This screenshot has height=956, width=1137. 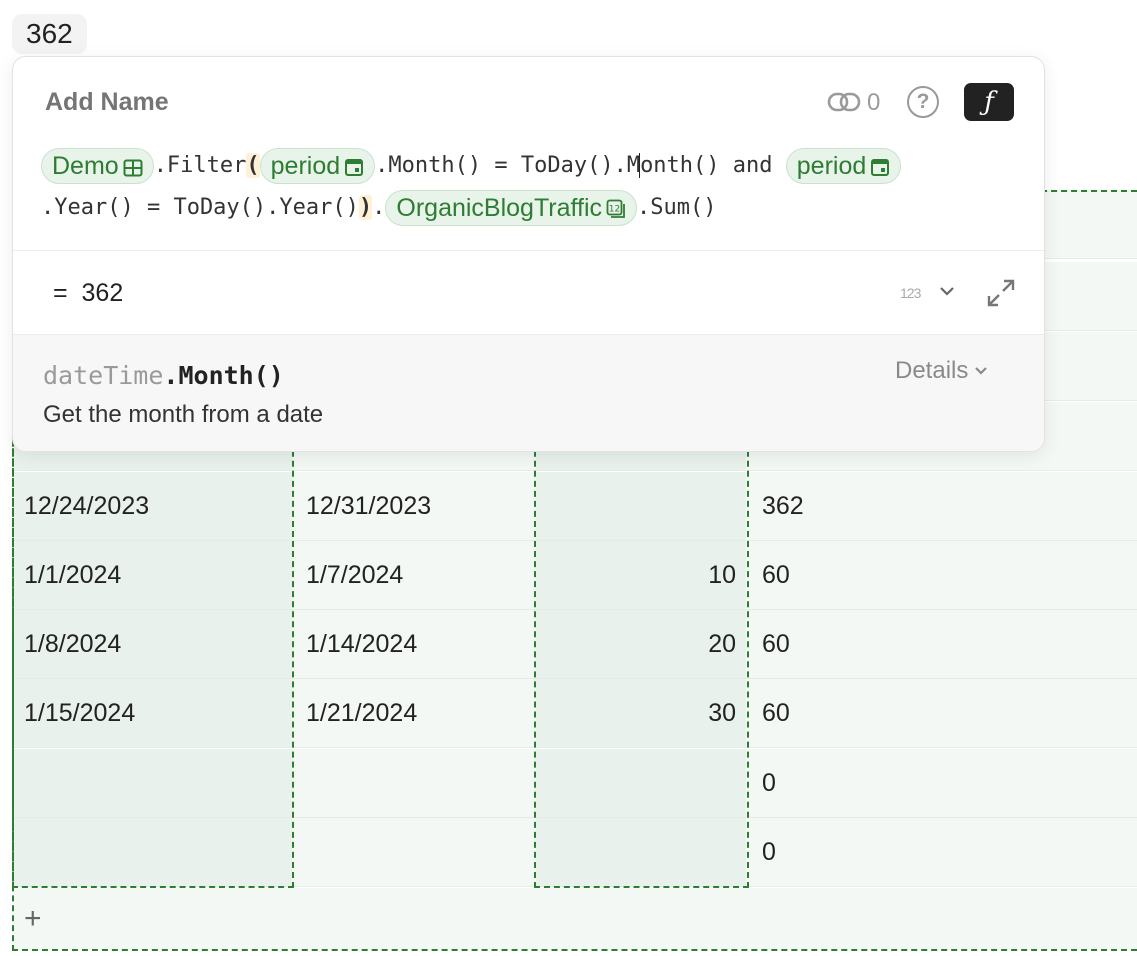 I want to click on number-column-icon: 12, so click(x=615, y=208).